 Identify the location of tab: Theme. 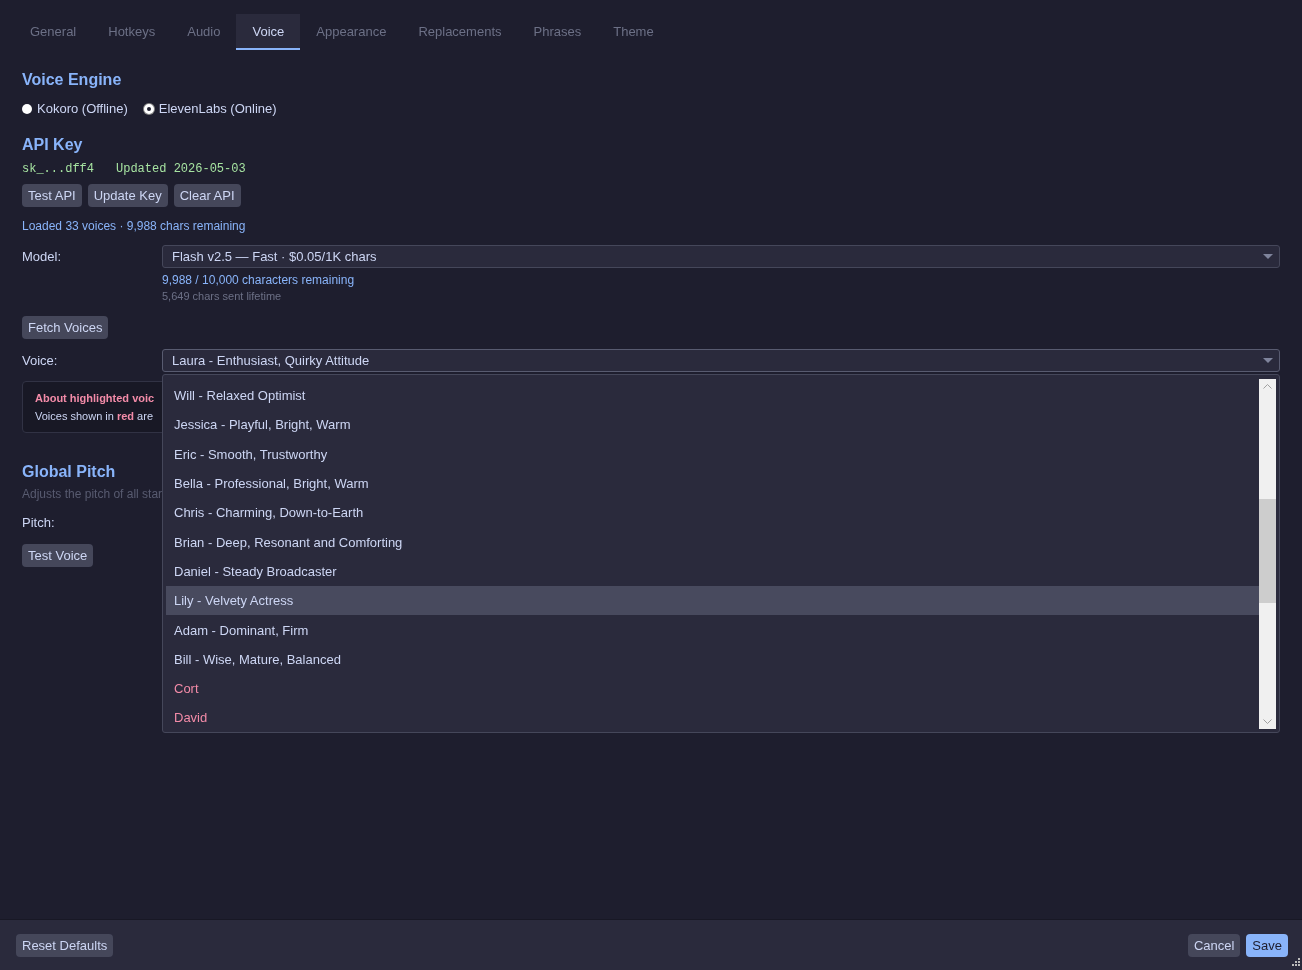
(633, 32).